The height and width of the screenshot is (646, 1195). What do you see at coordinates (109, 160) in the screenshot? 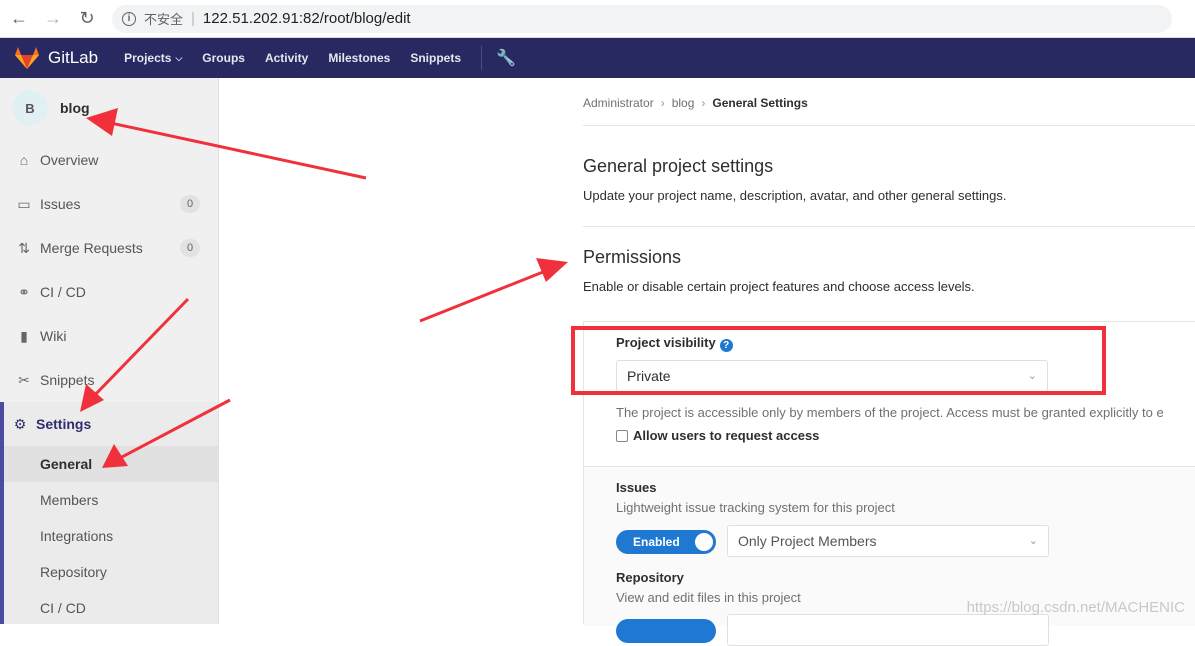
I see `sidebar-item-overview: ⌂ Overview` at bounding box center [109, 160].